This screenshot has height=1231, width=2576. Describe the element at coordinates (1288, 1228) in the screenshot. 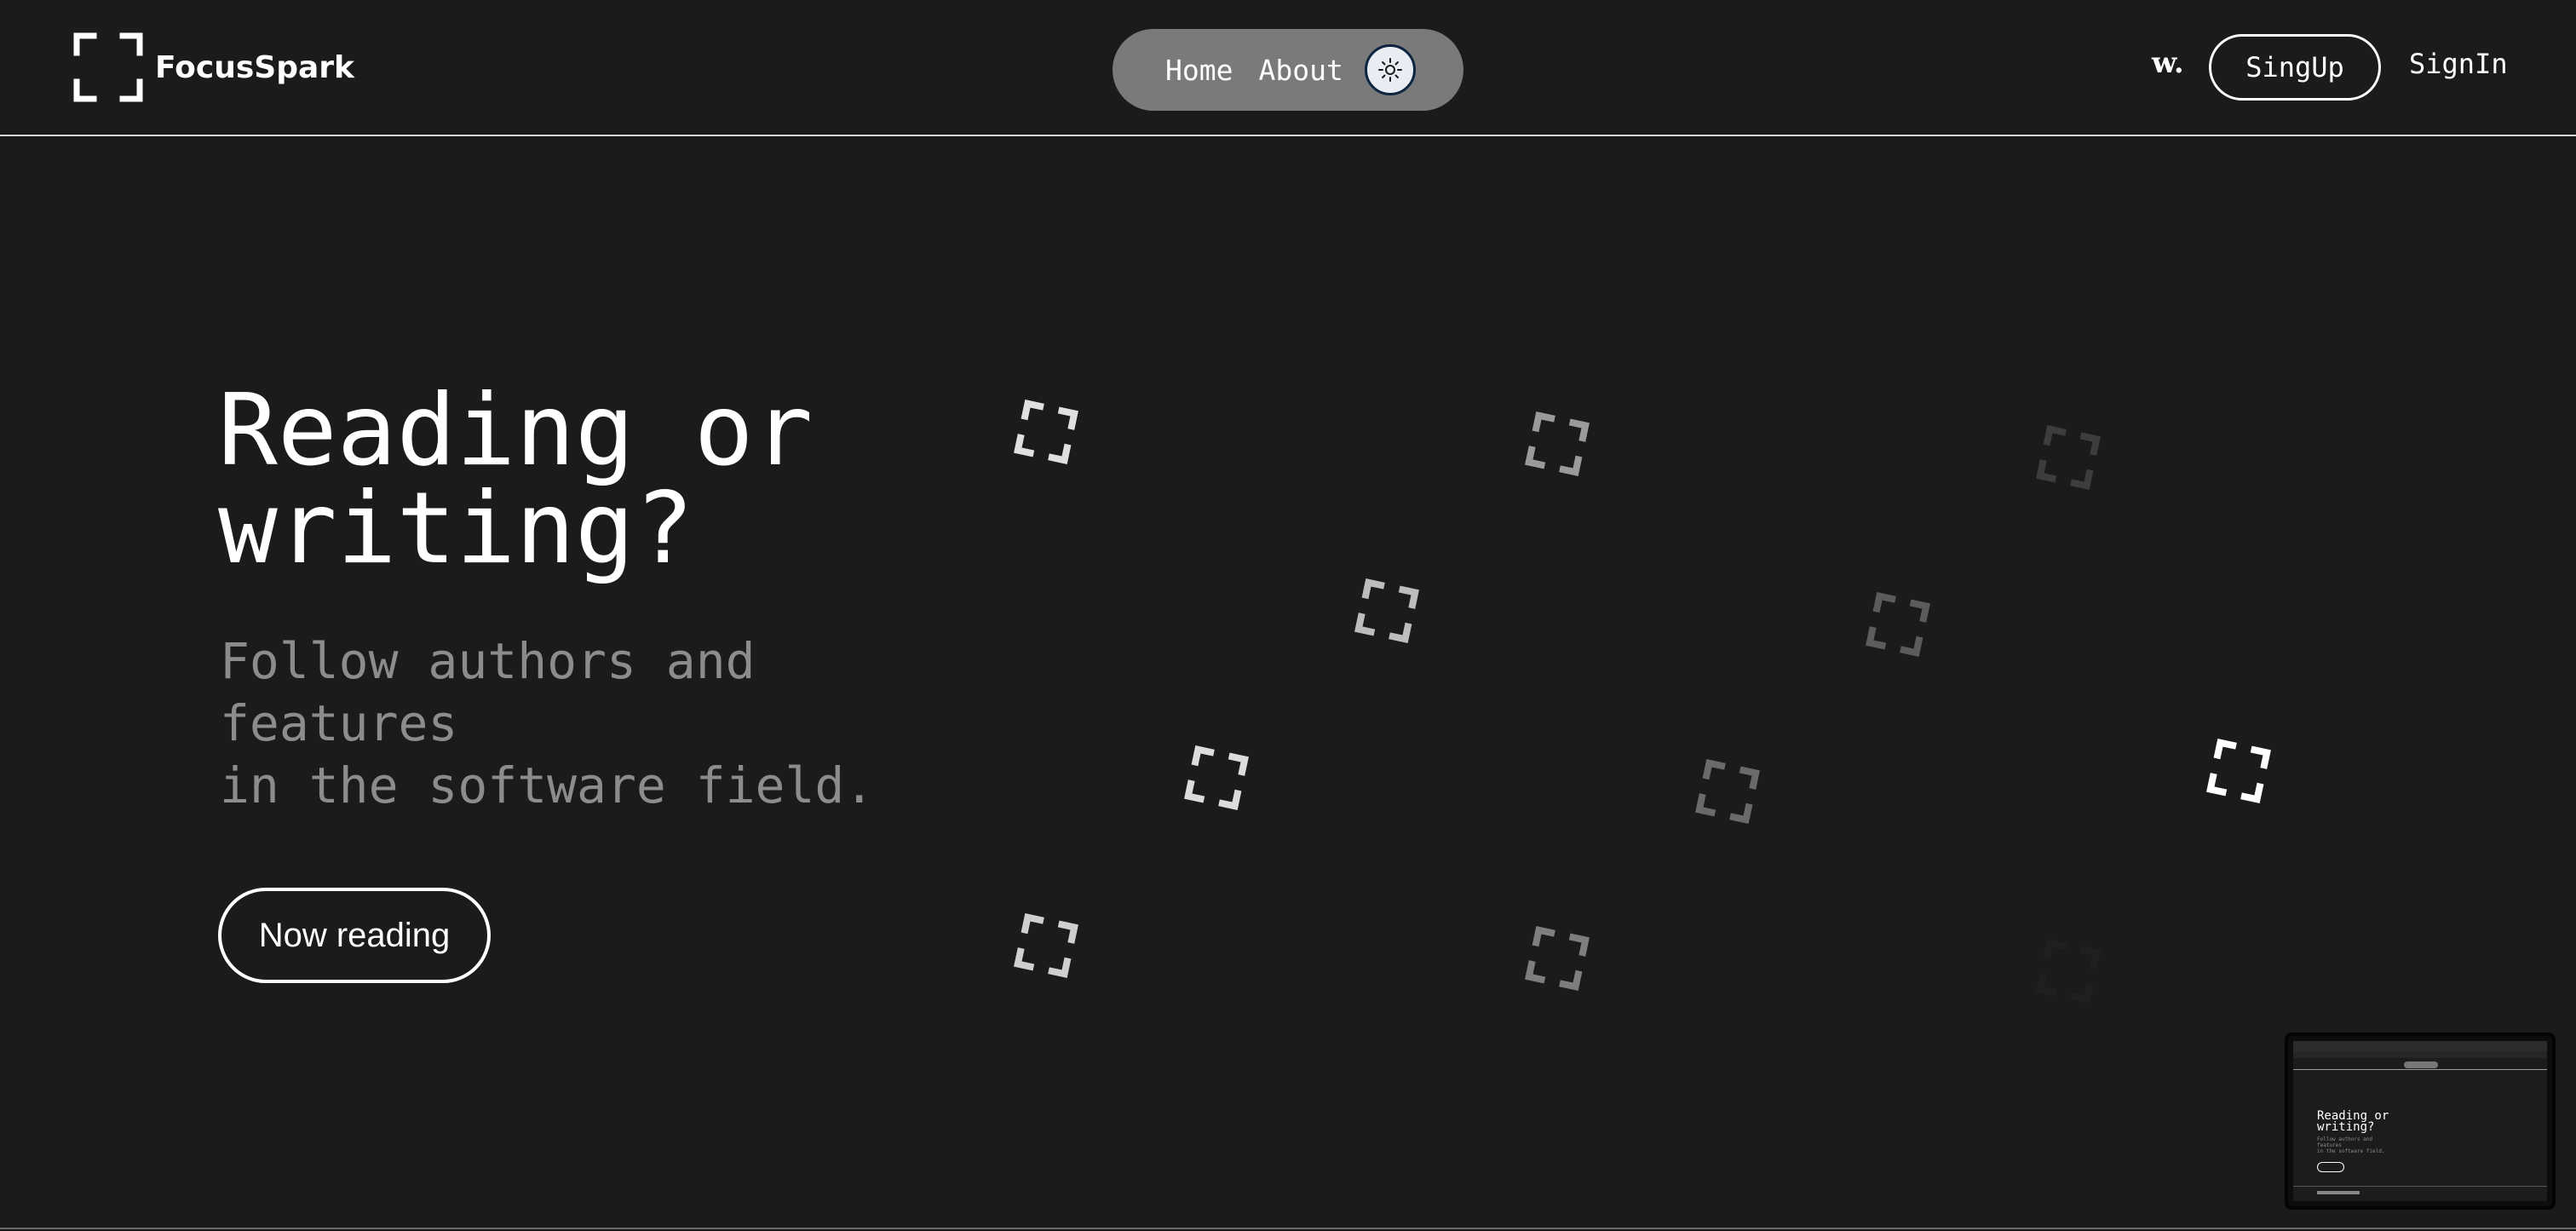

I see `page-bottom-divider` at that location.